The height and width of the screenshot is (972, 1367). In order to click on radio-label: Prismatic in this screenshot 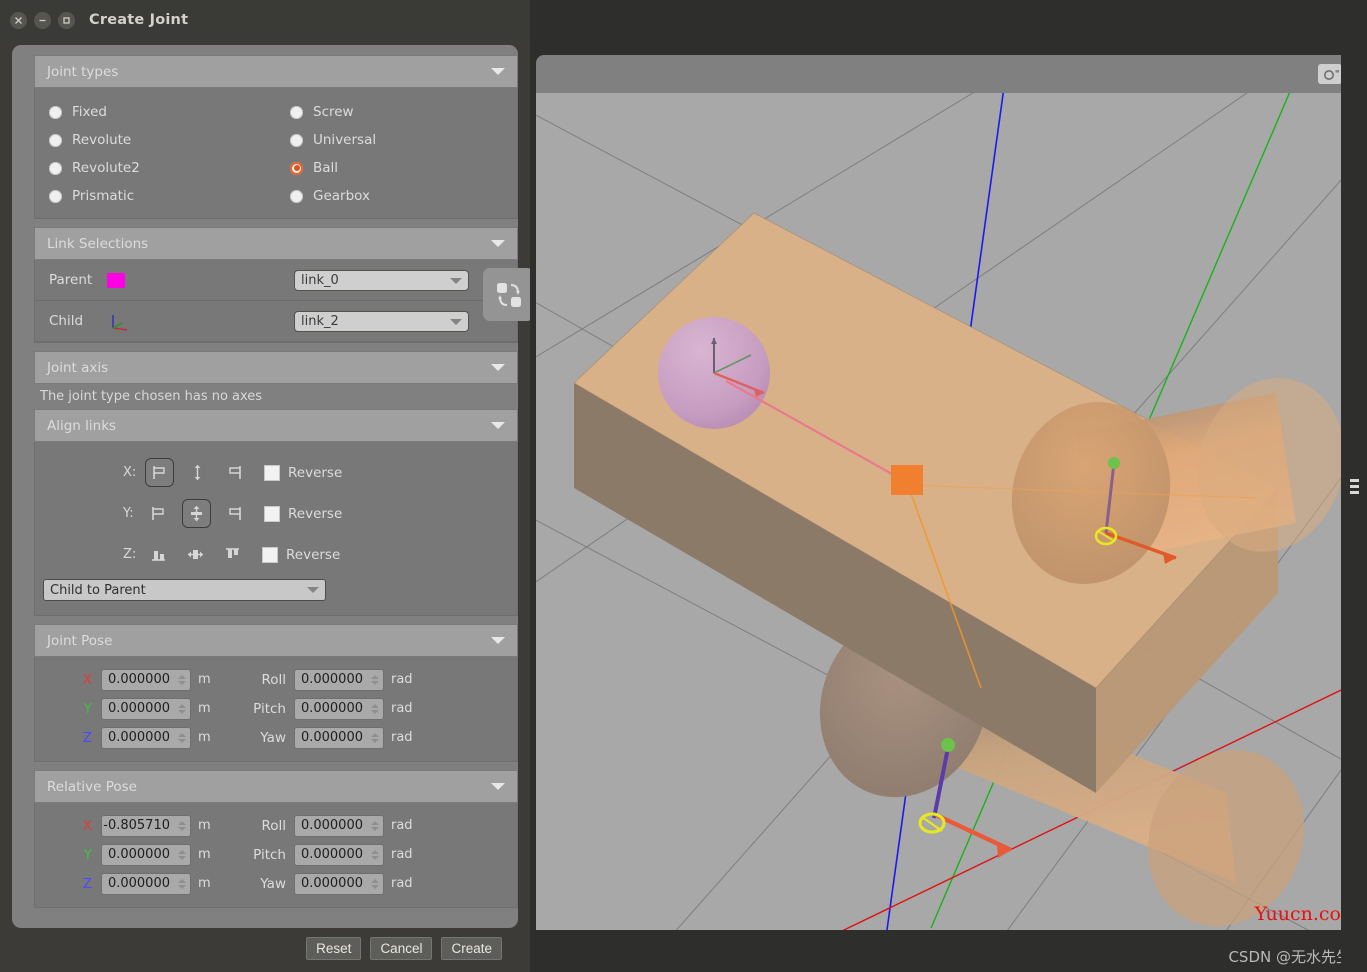, I will do `click(103, 196)`.